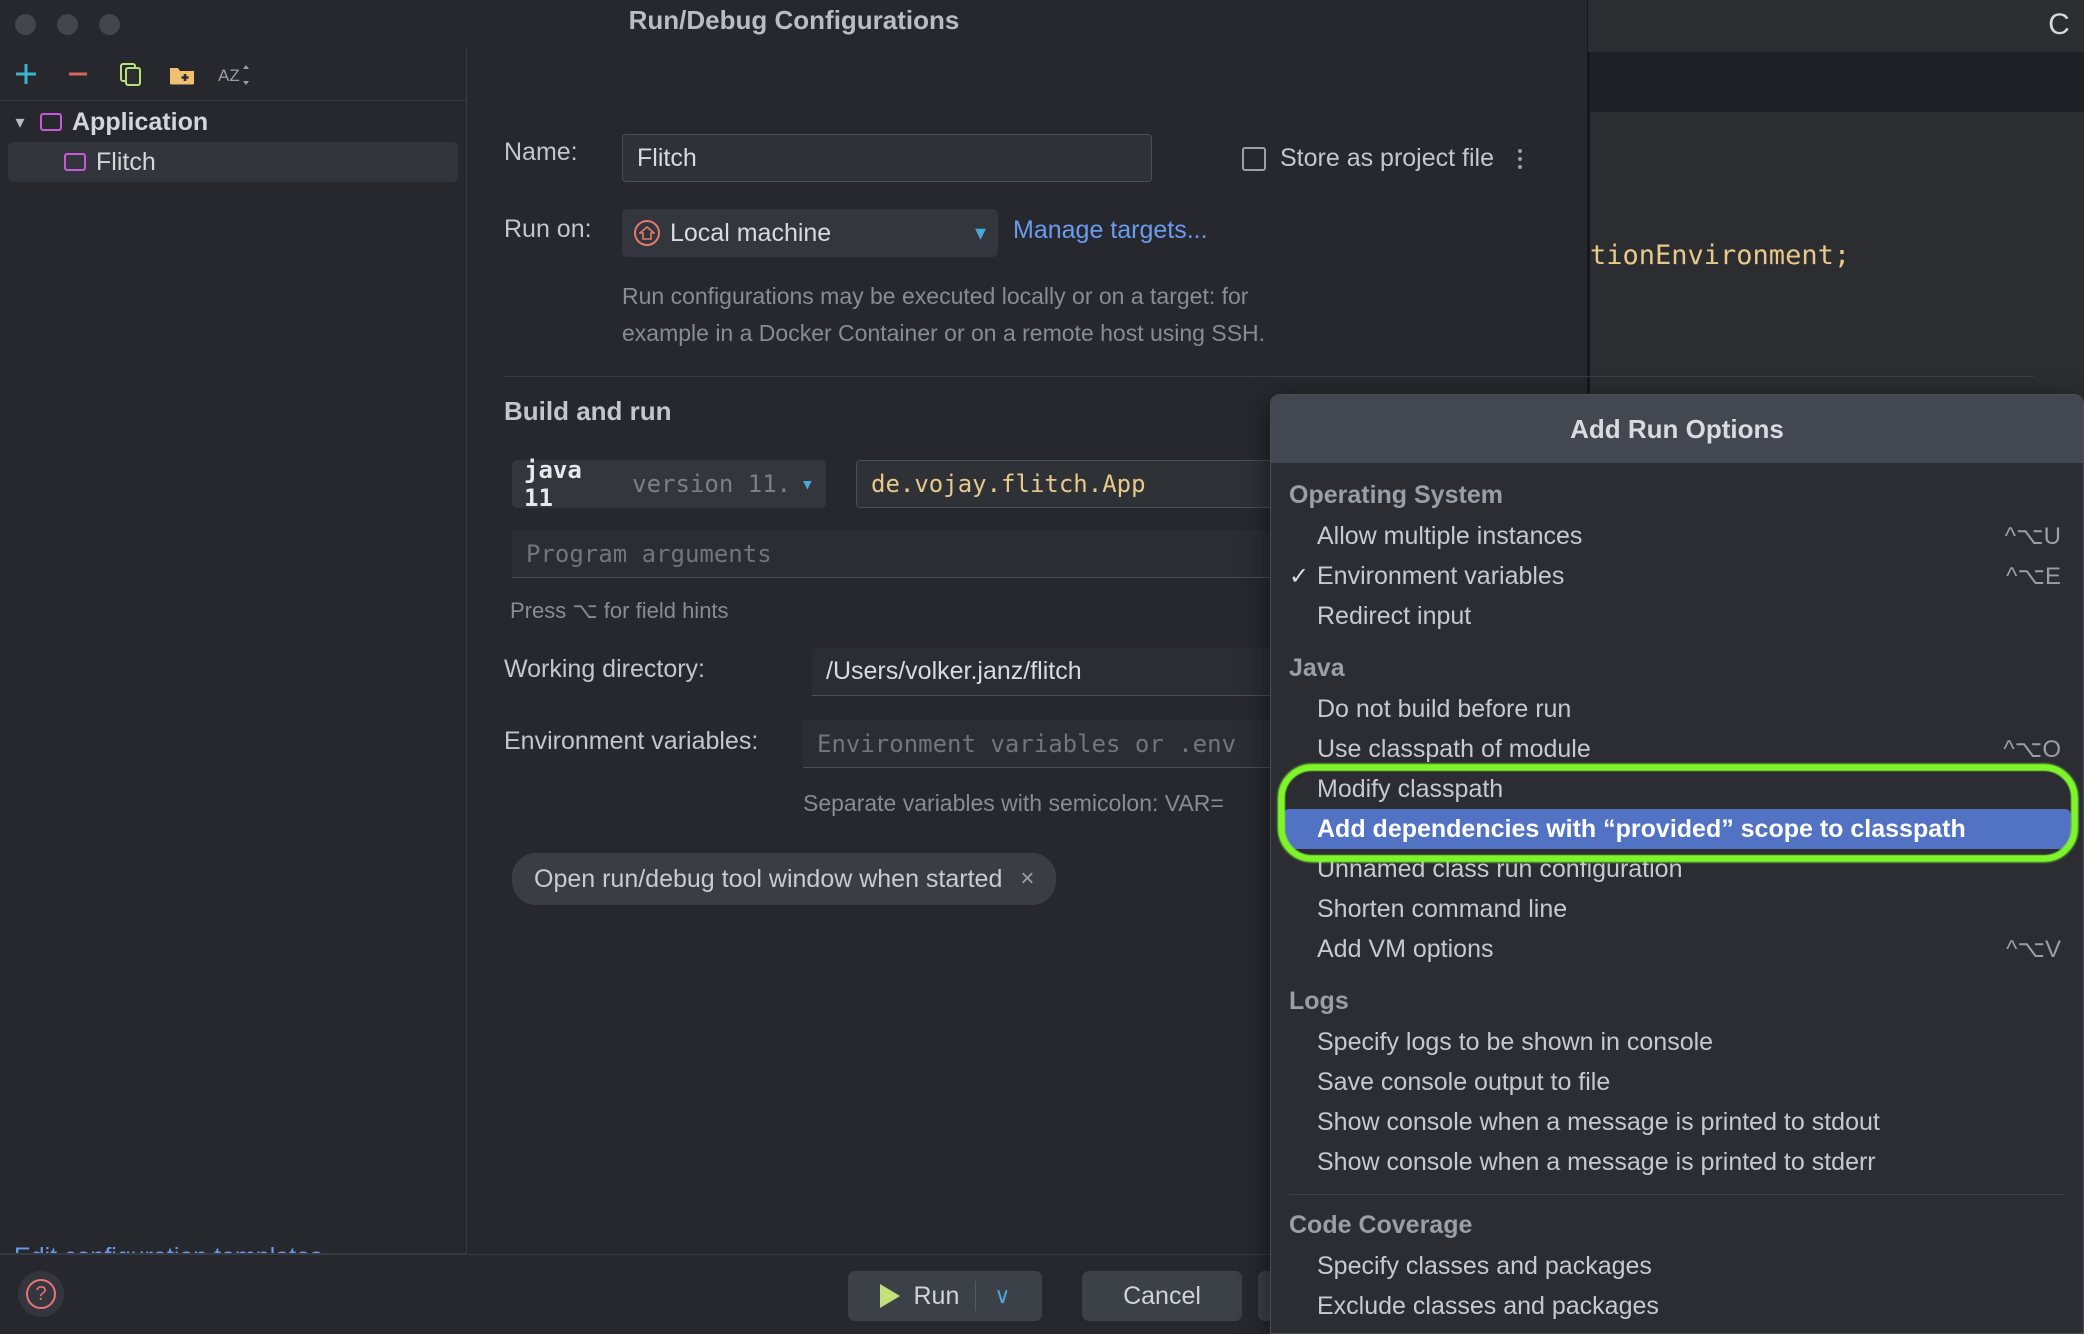  I want to click on sort-configurations-button: AZ, so click(234, 74).